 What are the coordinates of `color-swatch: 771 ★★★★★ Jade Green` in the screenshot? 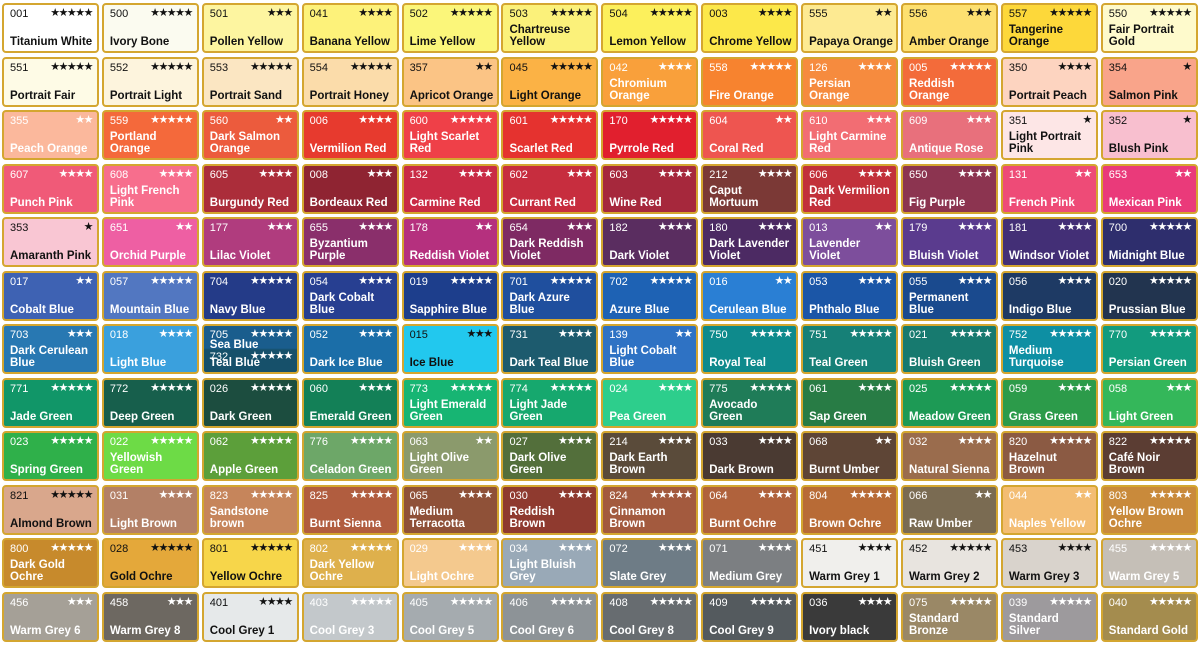 It's located at (50, 402).